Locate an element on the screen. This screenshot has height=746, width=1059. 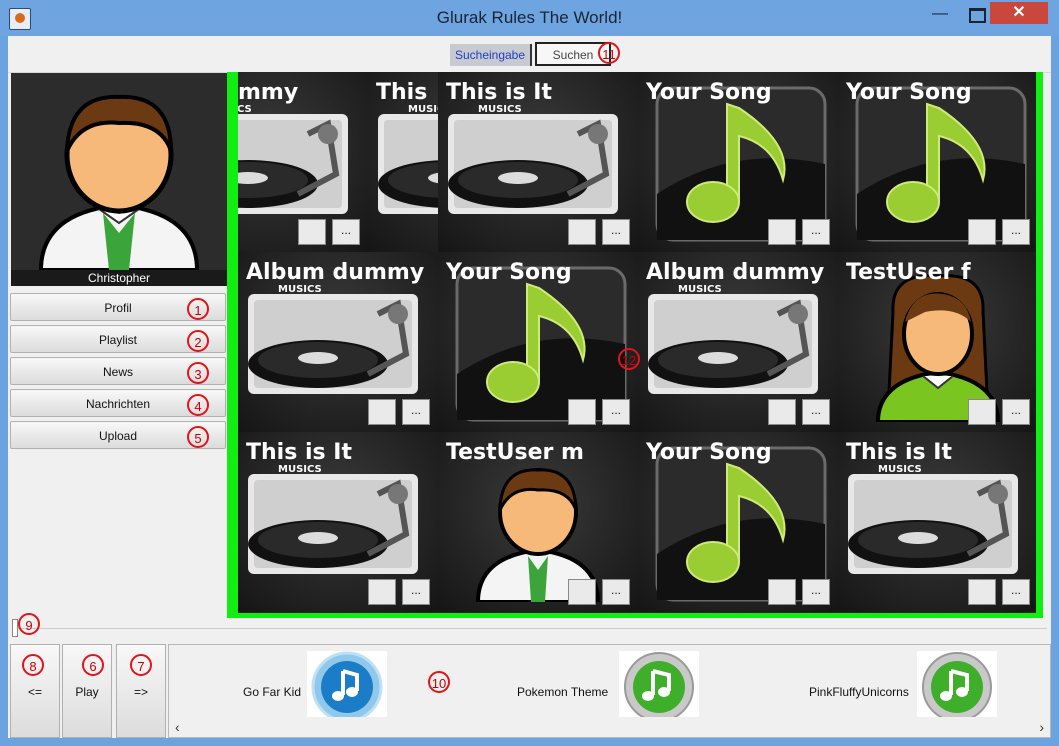
close-icon: ✕ is located at coordinates (1019, 12).